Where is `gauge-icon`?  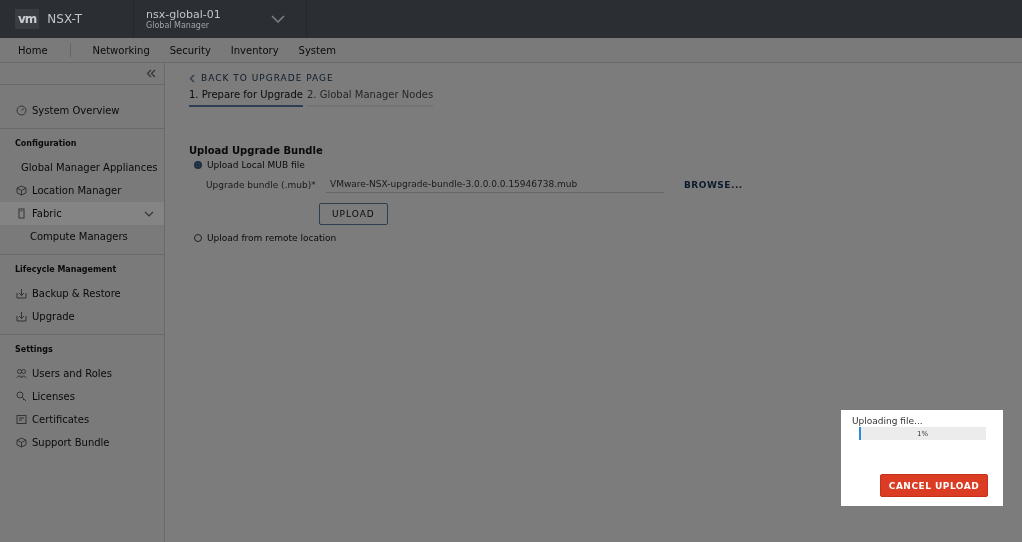
gauge-icon is located at coordinates (21, 110).